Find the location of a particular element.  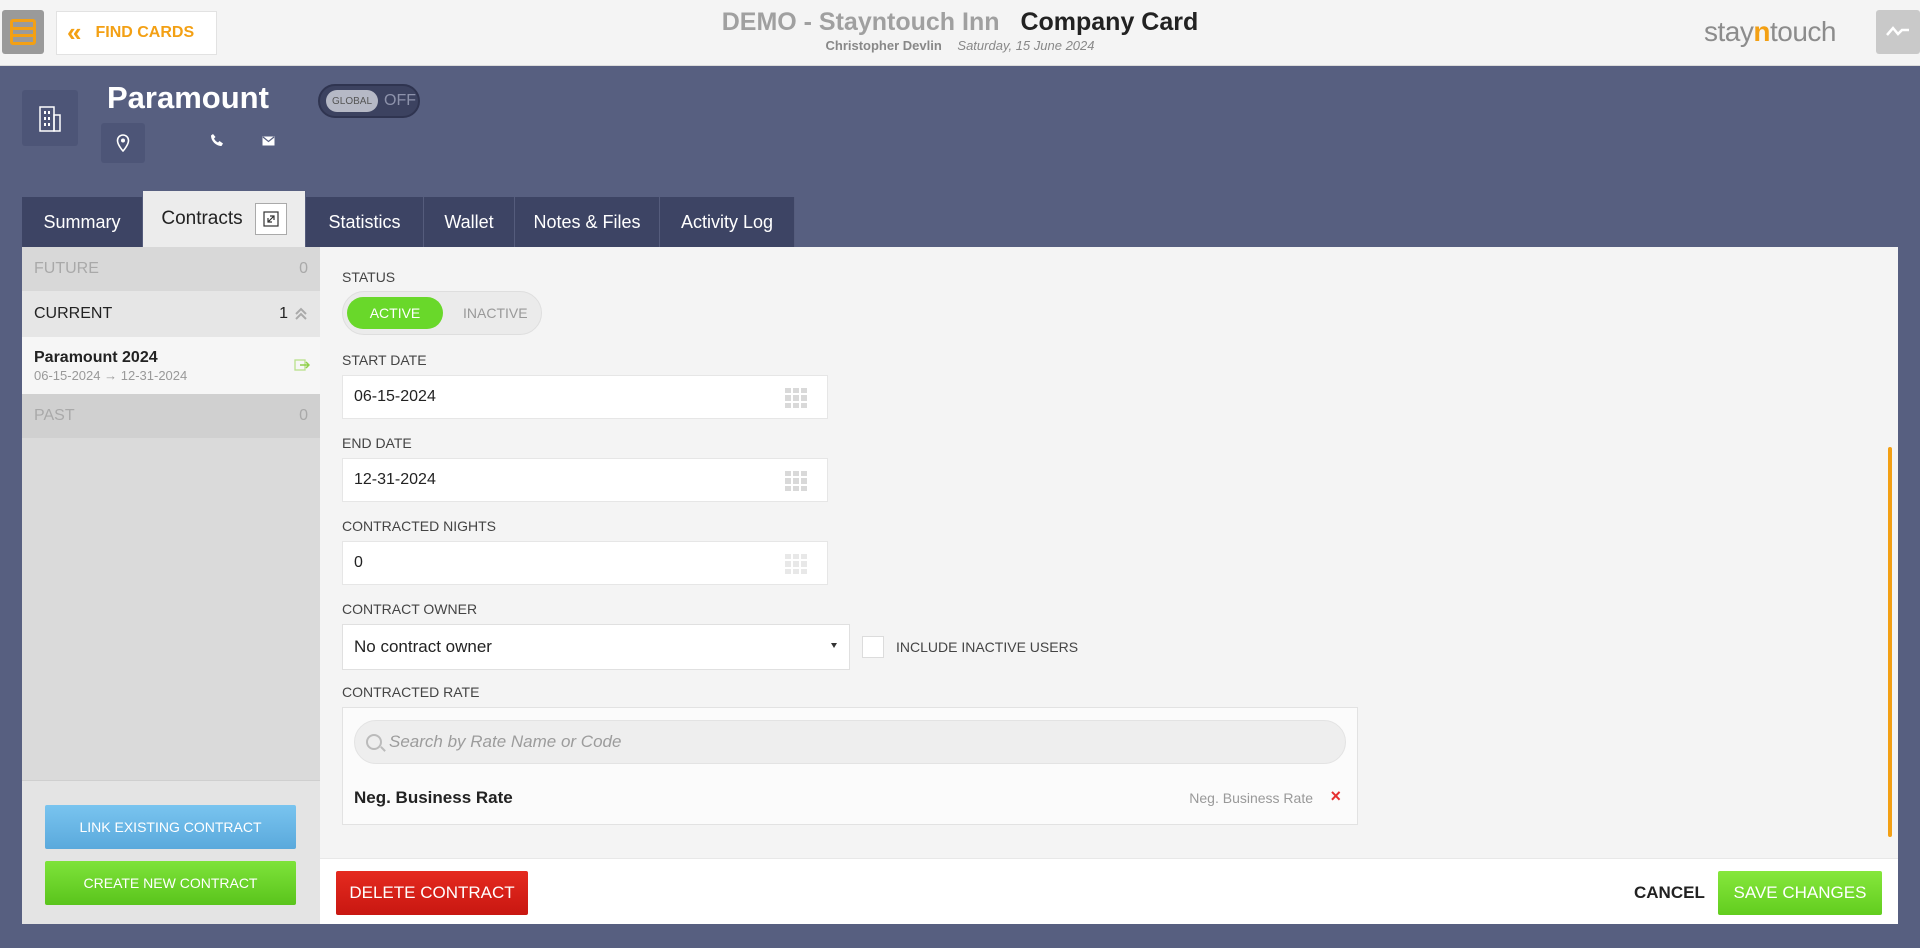

include-inactive-label: INCLUDE INACTIVE USERS is located at coordinates (987, 647).